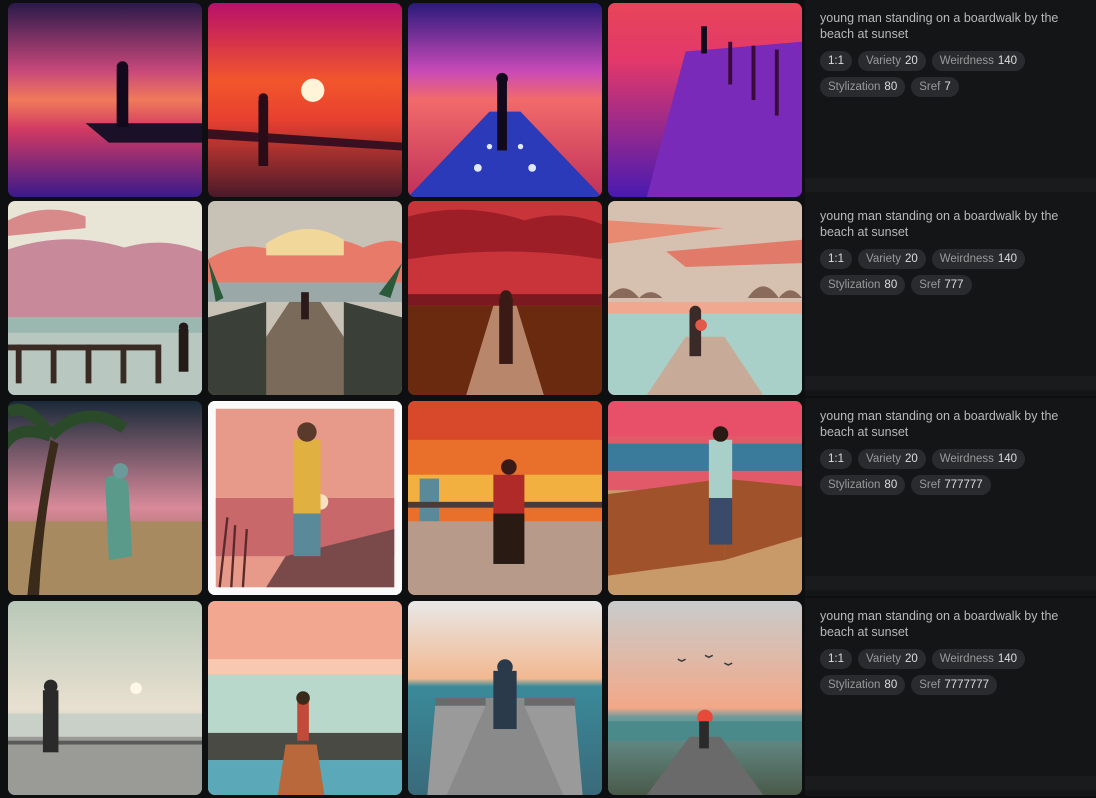  Describe the element at coordinates (963, 485) in the screenshot. I see `chip-value: 777777` at that location.